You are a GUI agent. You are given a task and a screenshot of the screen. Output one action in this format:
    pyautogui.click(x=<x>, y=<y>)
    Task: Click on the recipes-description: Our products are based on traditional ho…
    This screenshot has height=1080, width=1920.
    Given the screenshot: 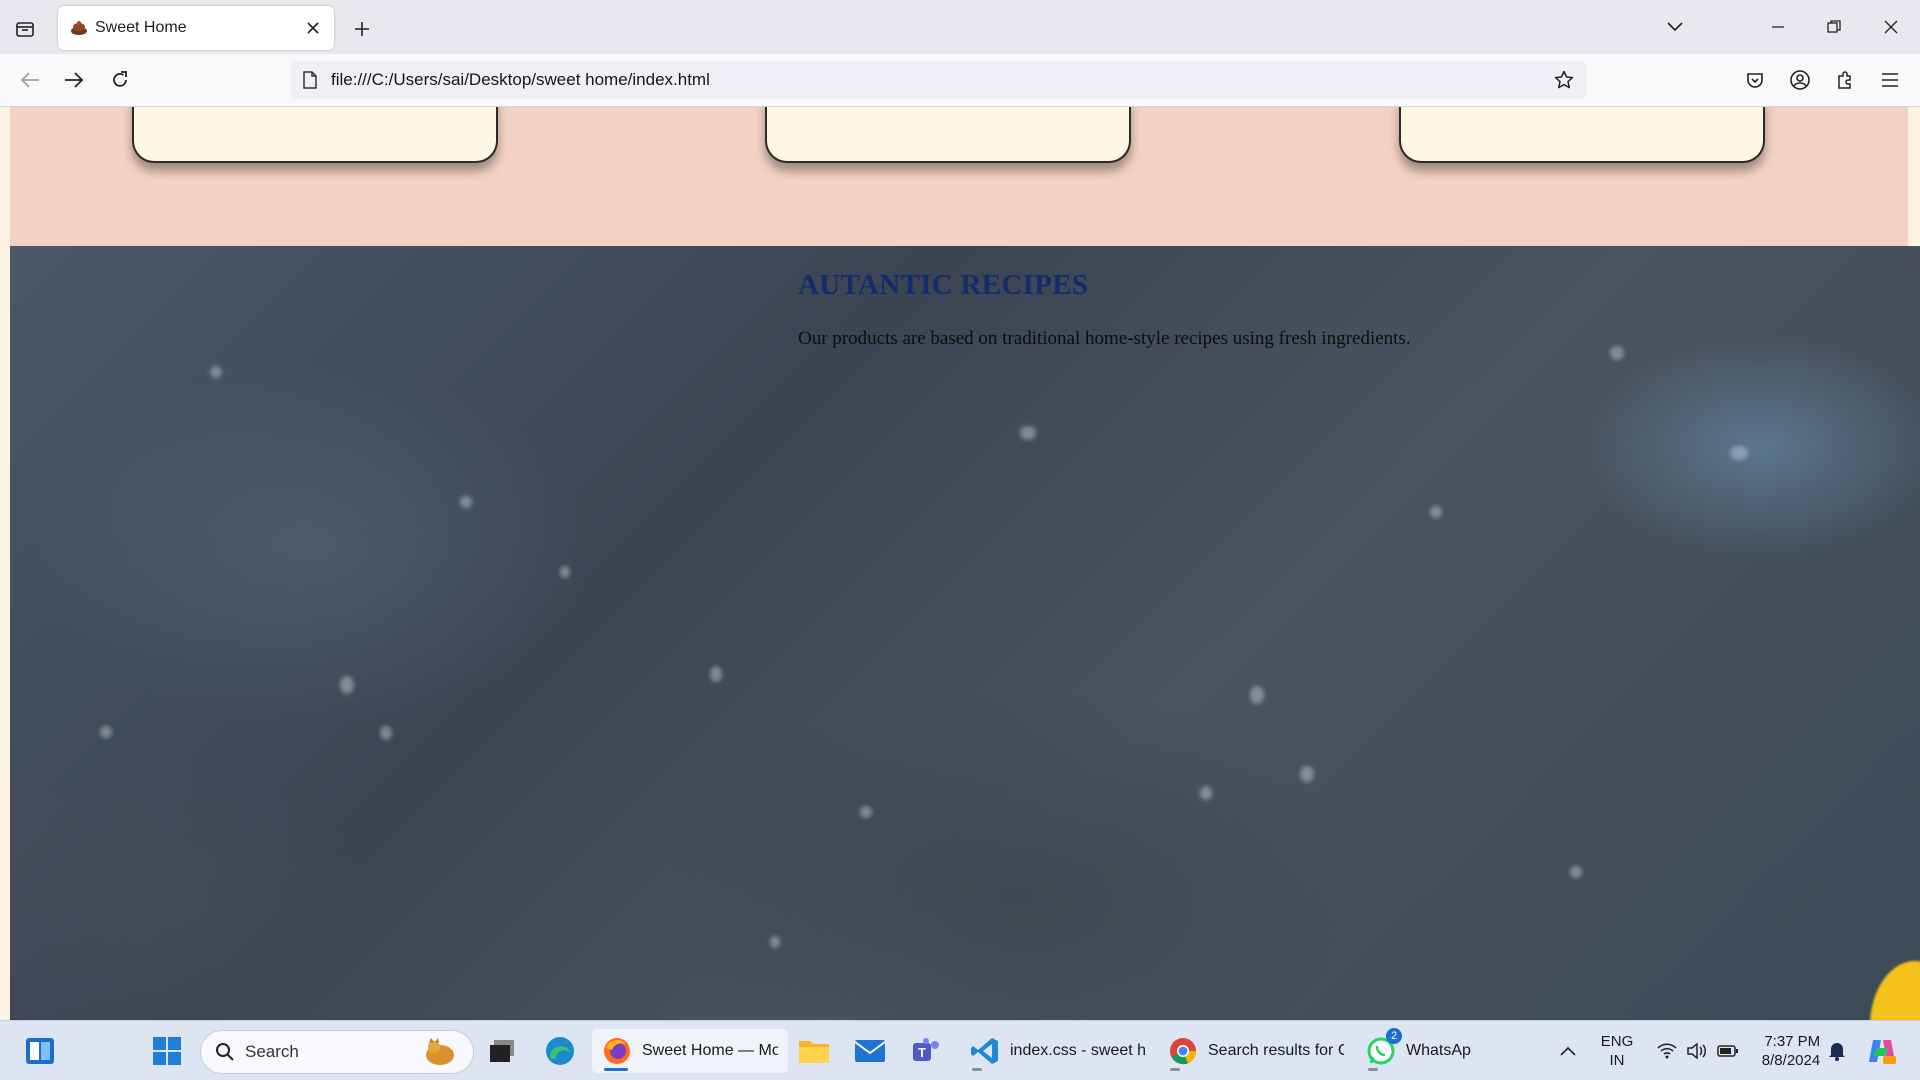 What is the action you would take?
    pyautogui.click(x=1104, y=338)
    